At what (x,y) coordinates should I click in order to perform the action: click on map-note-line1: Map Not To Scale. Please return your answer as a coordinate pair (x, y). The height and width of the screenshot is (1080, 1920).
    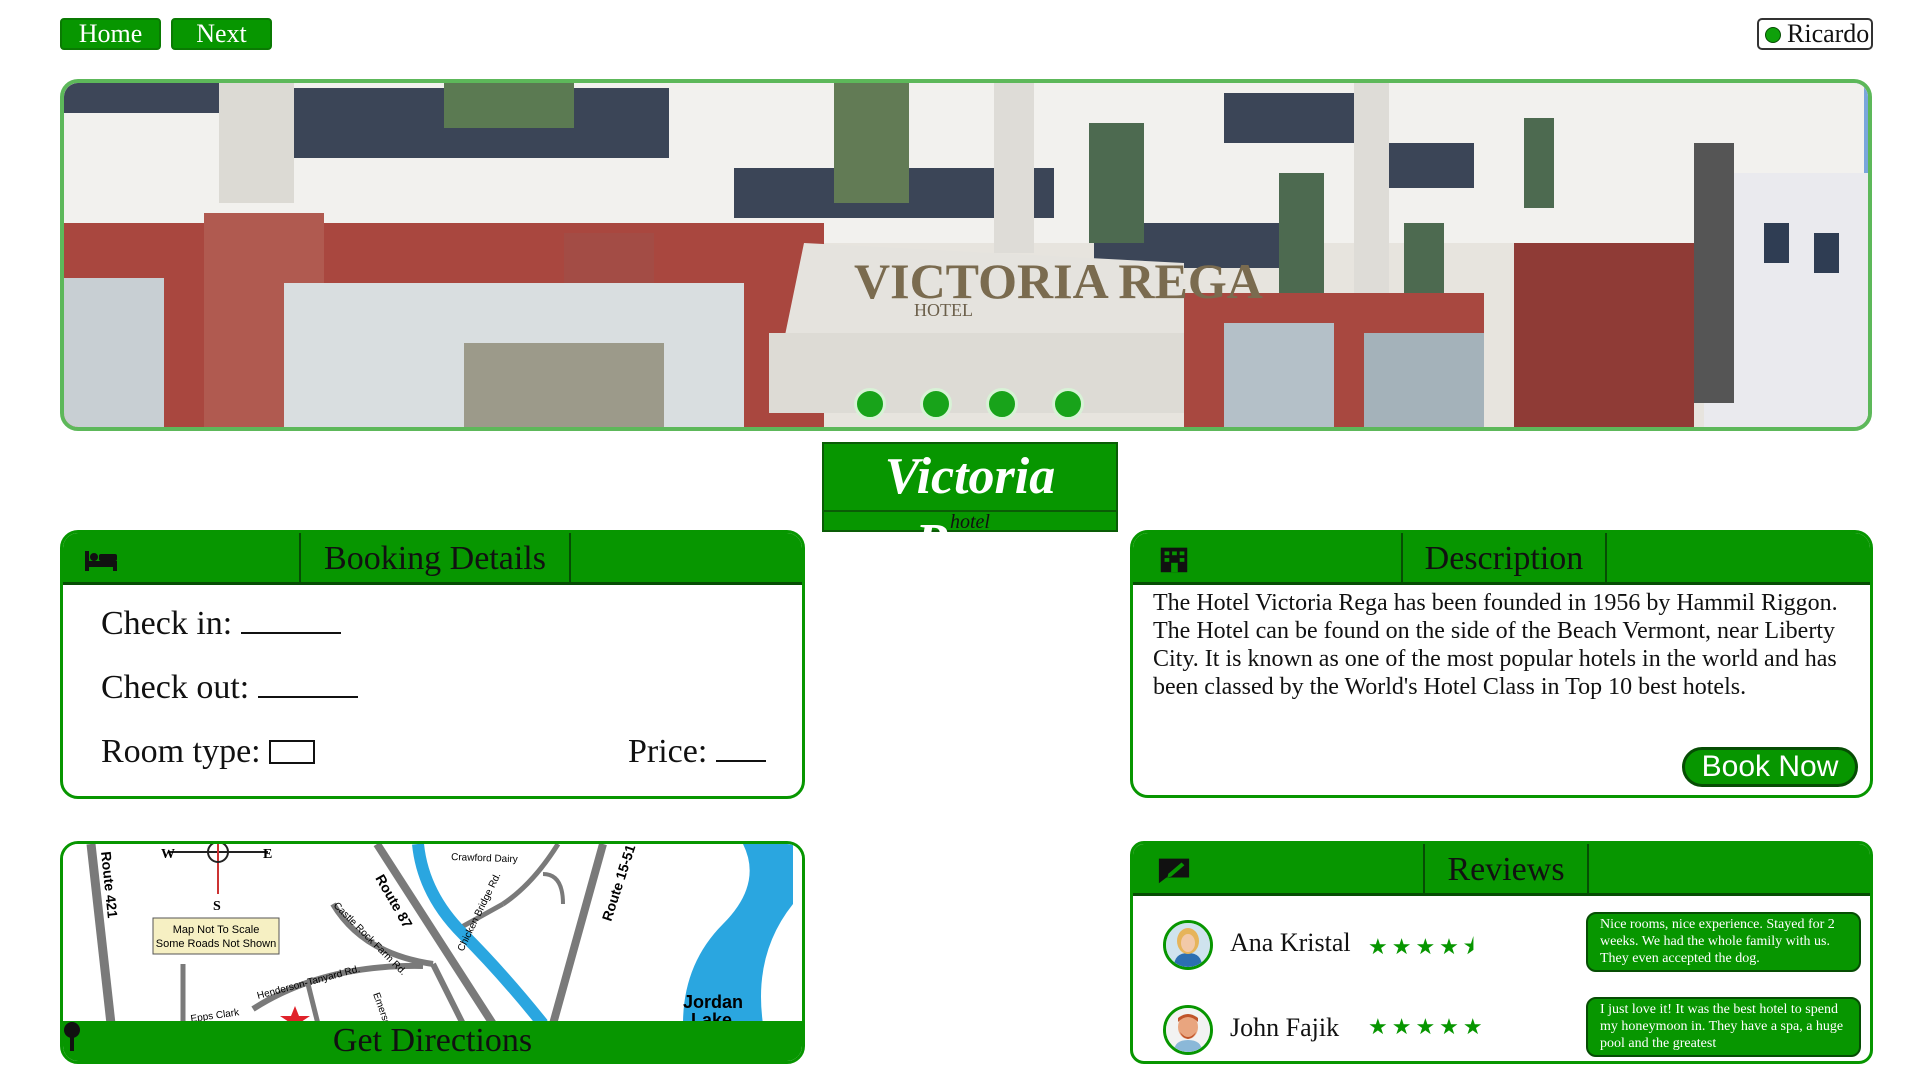
    Looking at the image, I should click on (216, 930).